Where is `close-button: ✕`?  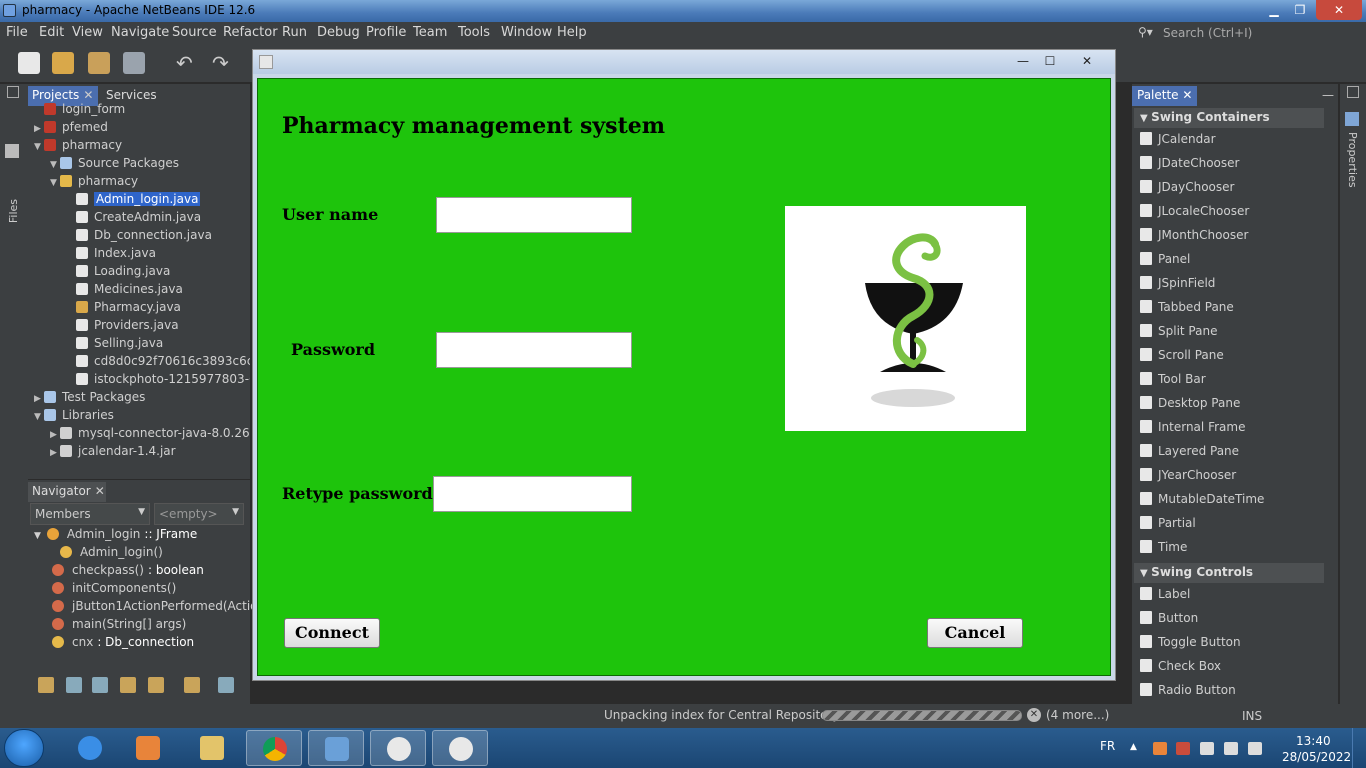
close-button: ✕ is located at coordinates (1339, 10).